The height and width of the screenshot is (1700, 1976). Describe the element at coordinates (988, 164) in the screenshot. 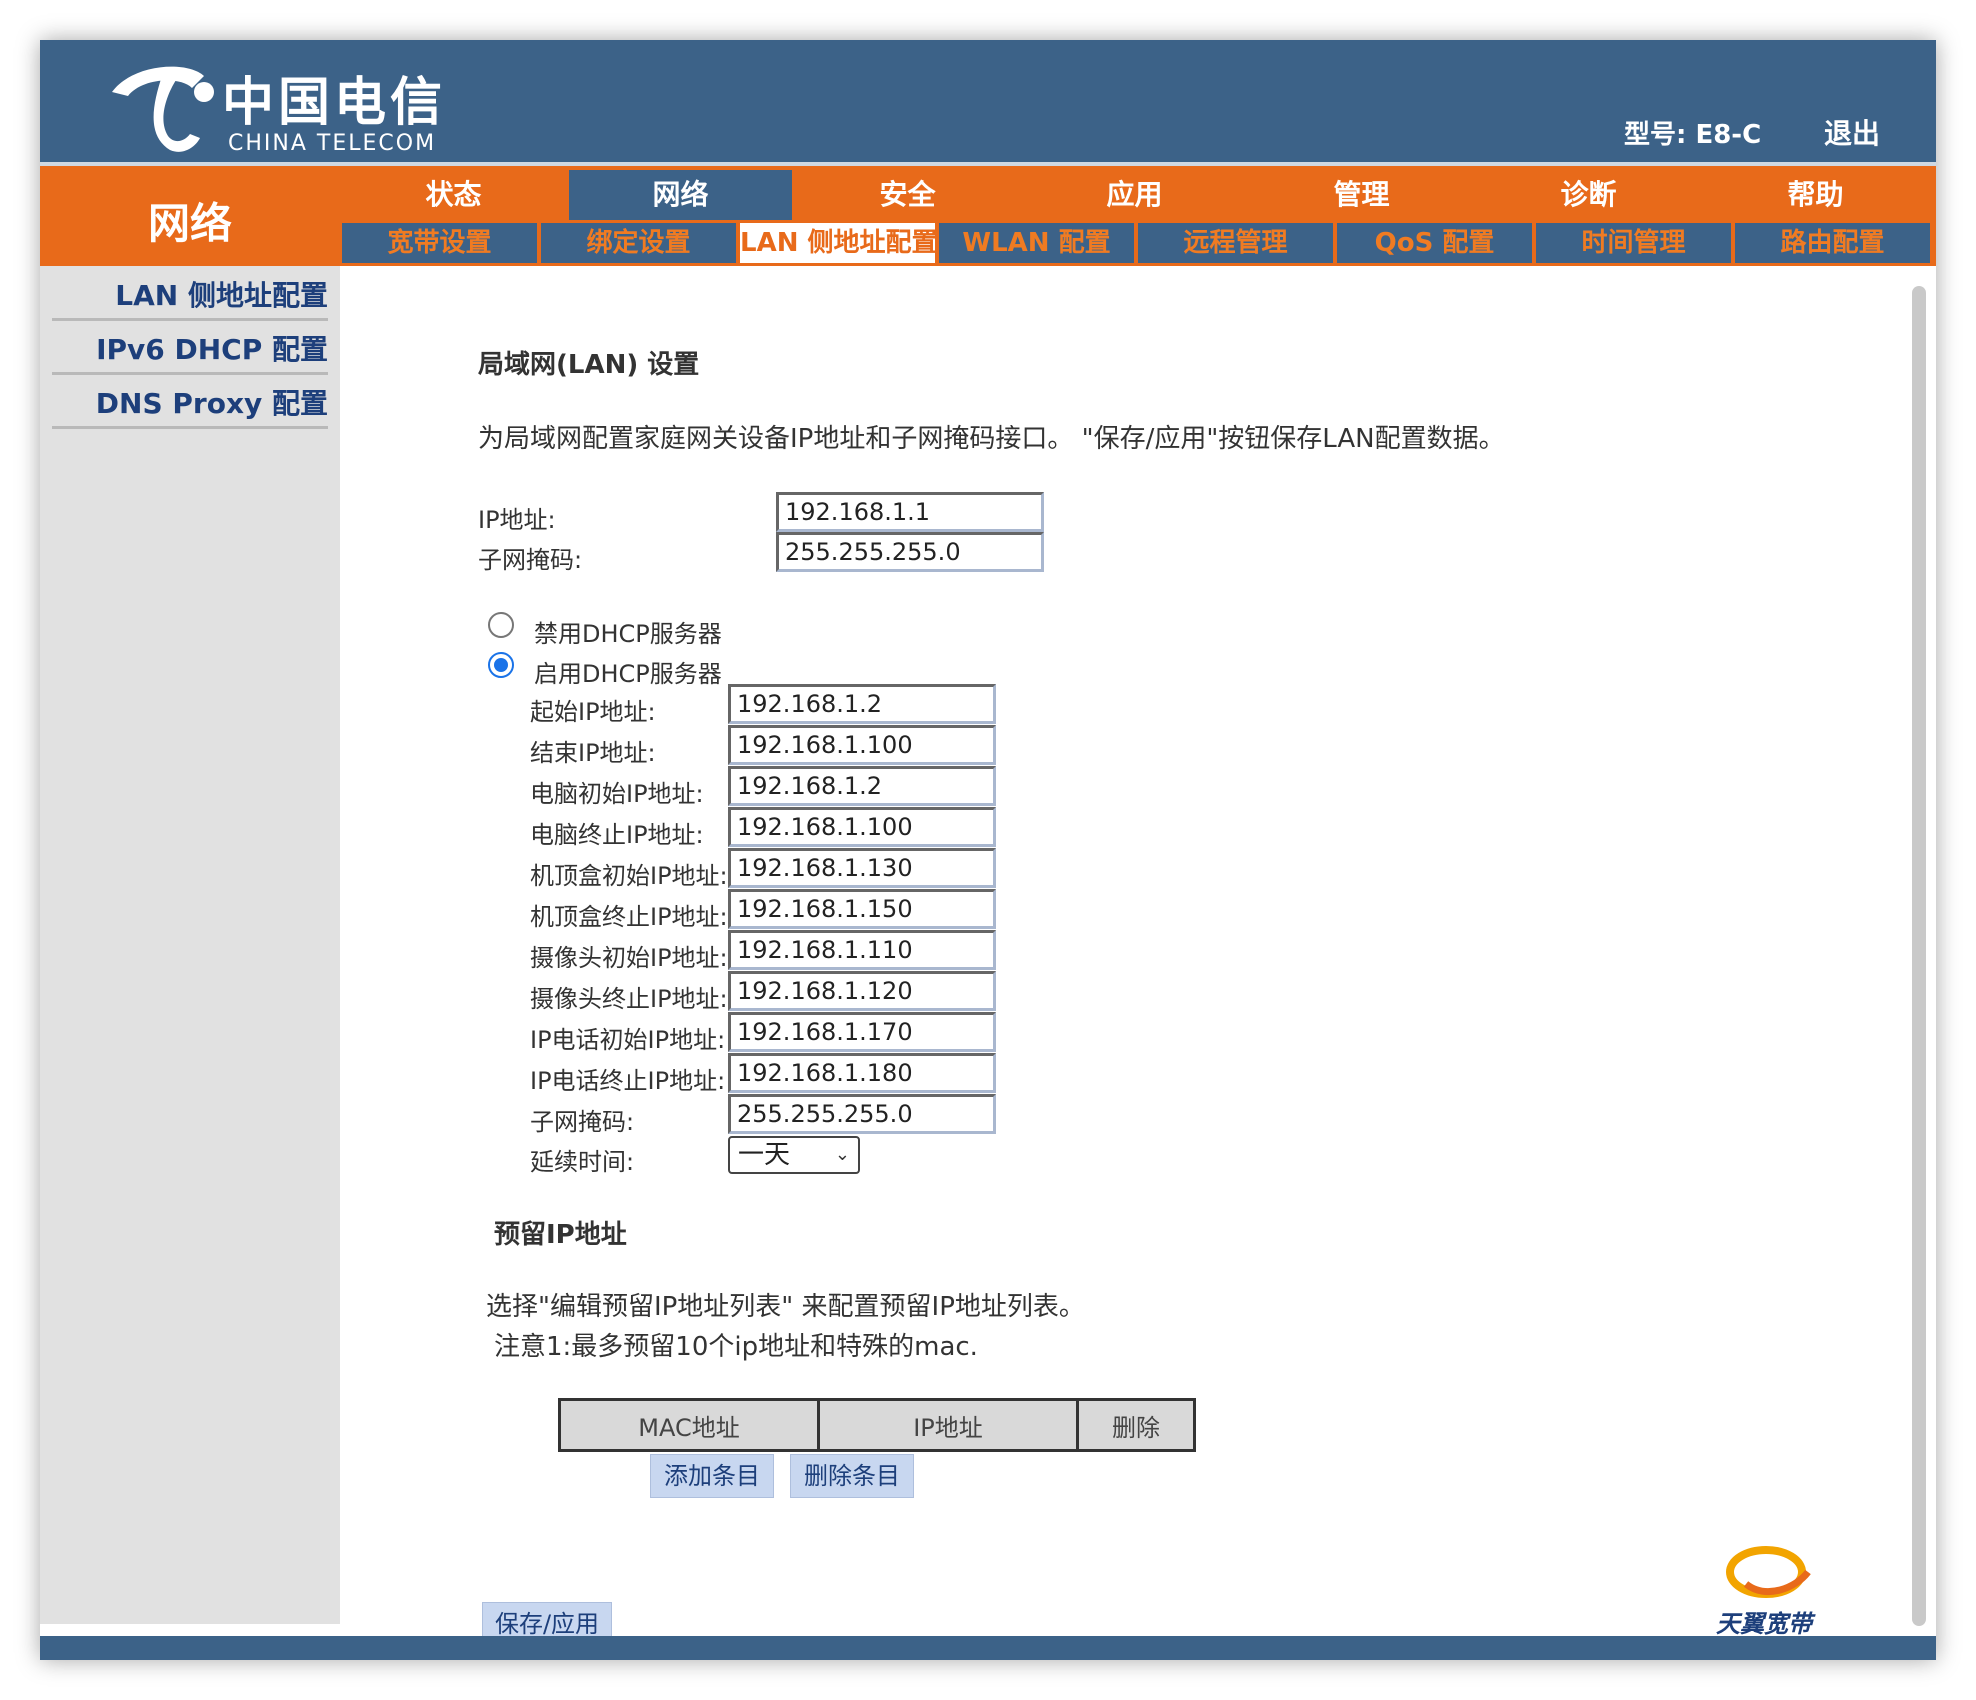

I see `nav-band-separator` at that location.